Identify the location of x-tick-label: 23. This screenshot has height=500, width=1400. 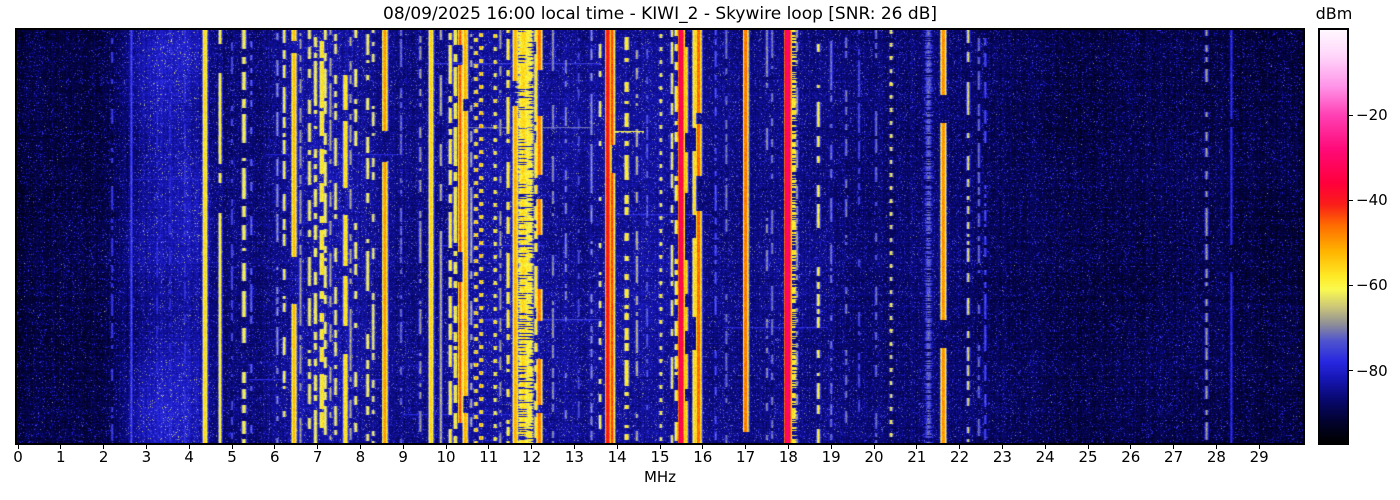
(1002, 457).